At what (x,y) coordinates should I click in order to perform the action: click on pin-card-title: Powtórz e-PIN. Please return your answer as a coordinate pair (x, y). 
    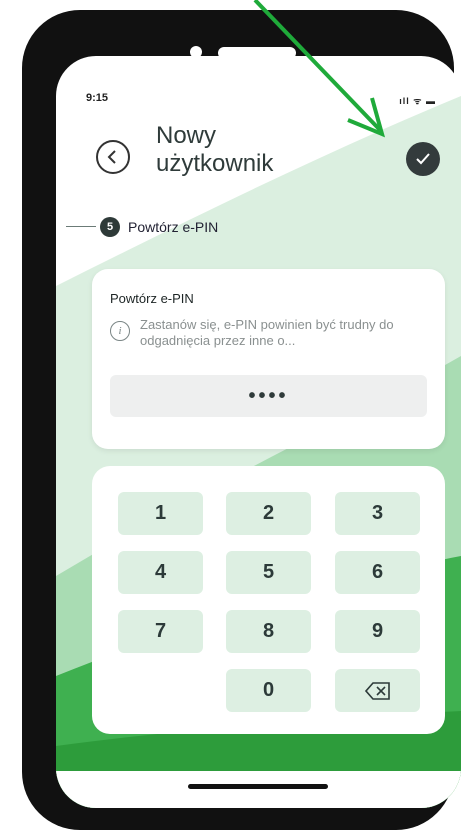
    Looking at the image, I should click on (152, 298).